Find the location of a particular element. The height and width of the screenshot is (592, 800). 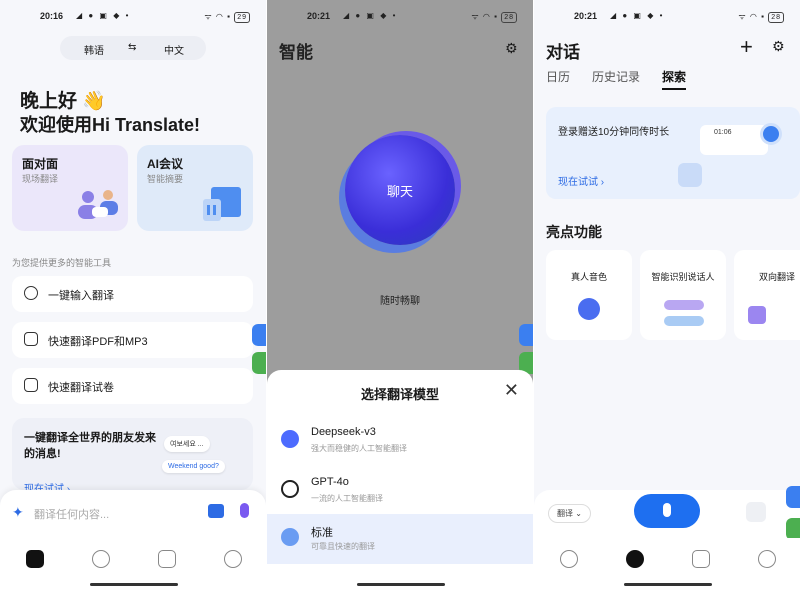

model-desc: 强大而稳健的人工智能翻译 is located at coordinates (359, 448).